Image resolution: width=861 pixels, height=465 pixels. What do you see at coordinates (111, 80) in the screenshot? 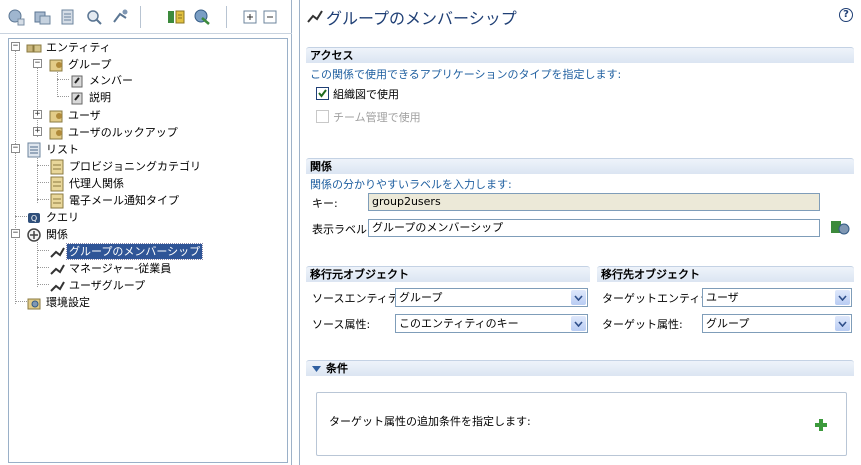
I see `tree-item-member: メンバー` at bounding box center [111, 80].